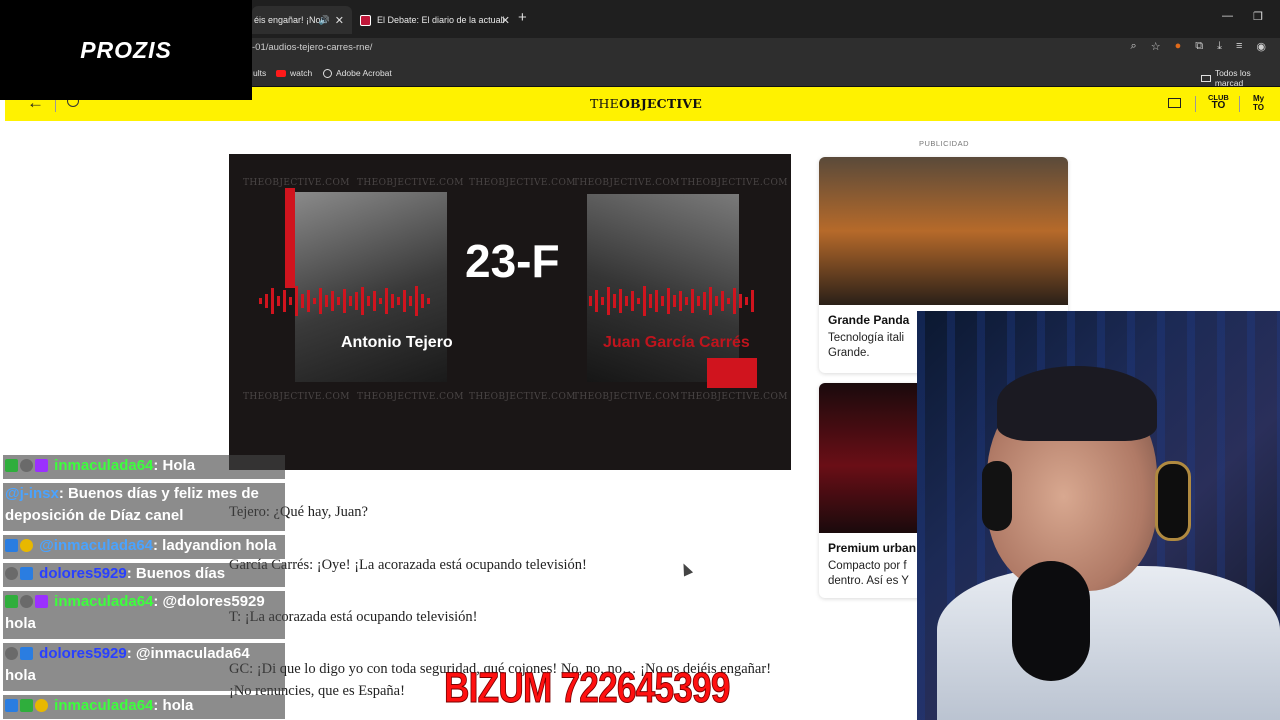  Describe the element at coordinates (1232, 78) in the screenshot. I see `bookmark-label: Todos los marcad` at that location.